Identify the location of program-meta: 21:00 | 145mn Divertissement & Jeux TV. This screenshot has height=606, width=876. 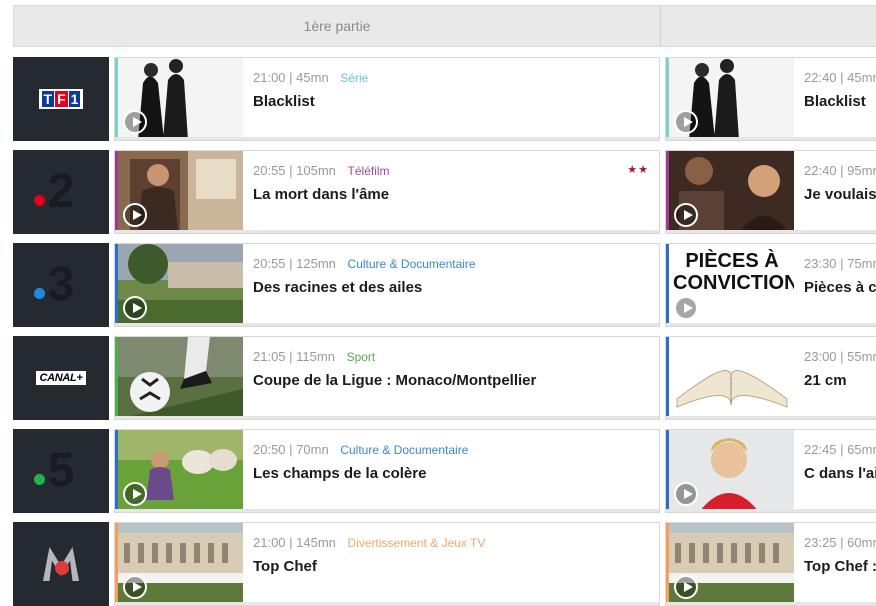
(369, 542).